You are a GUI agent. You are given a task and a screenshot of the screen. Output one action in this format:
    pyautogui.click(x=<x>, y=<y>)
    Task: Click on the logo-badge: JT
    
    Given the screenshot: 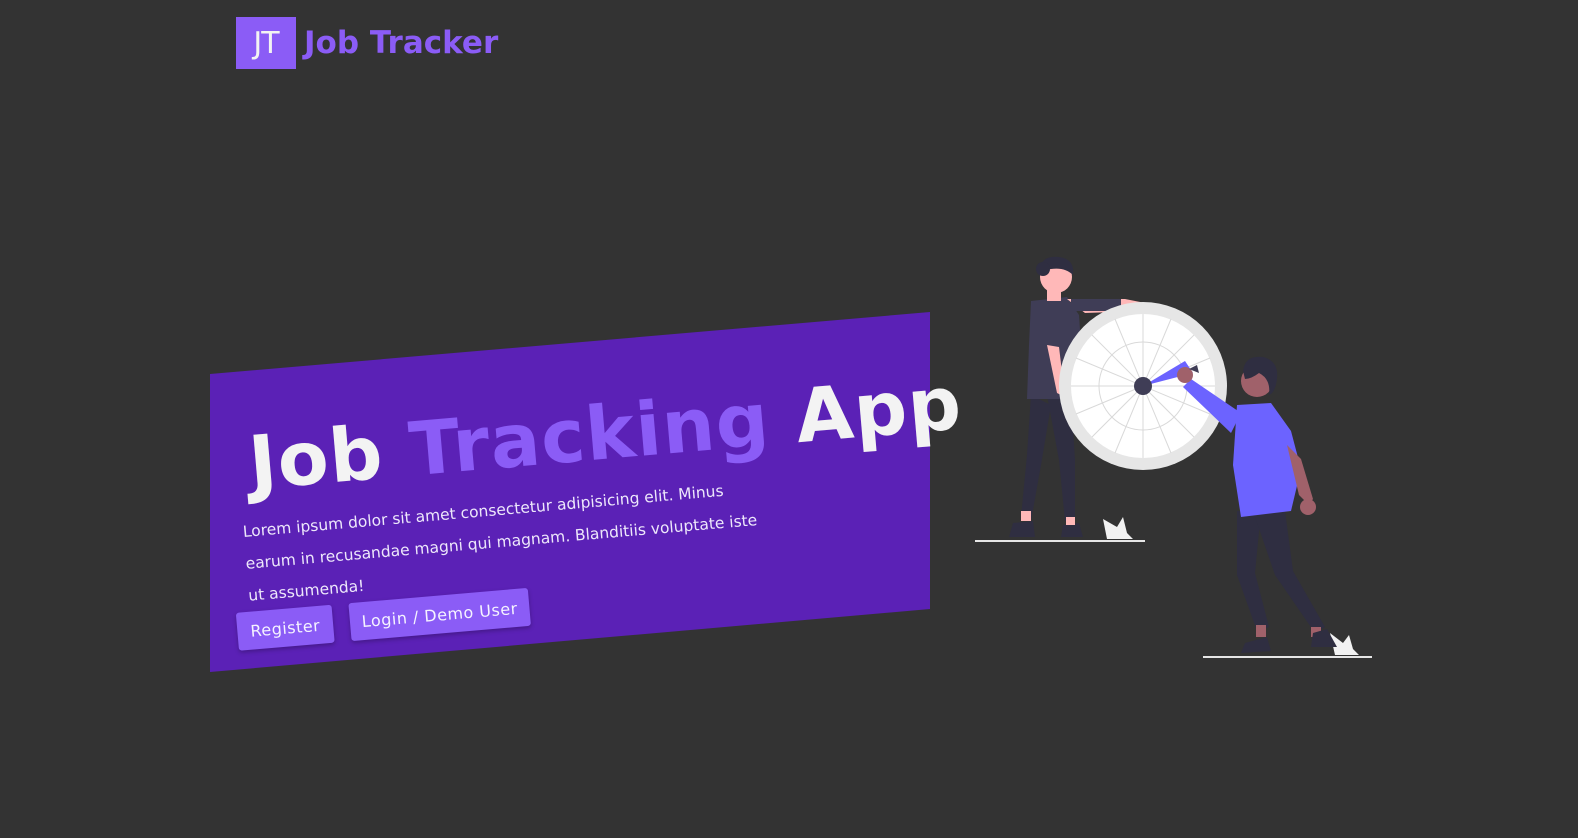 What is the action you would take?
    pyautogui.click(x=266, y=43)
    